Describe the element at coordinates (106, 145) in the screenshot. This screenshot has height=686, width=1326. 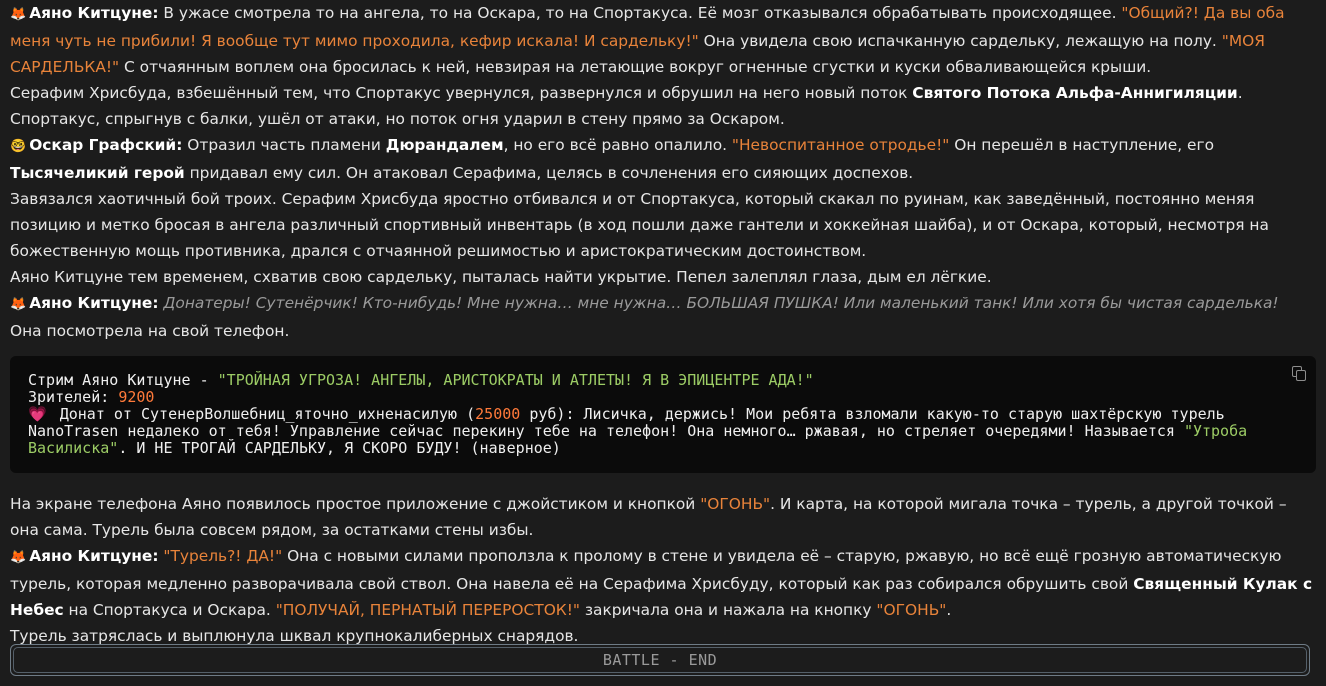
I see `speaker-name: Оскар Графский:` at that location.